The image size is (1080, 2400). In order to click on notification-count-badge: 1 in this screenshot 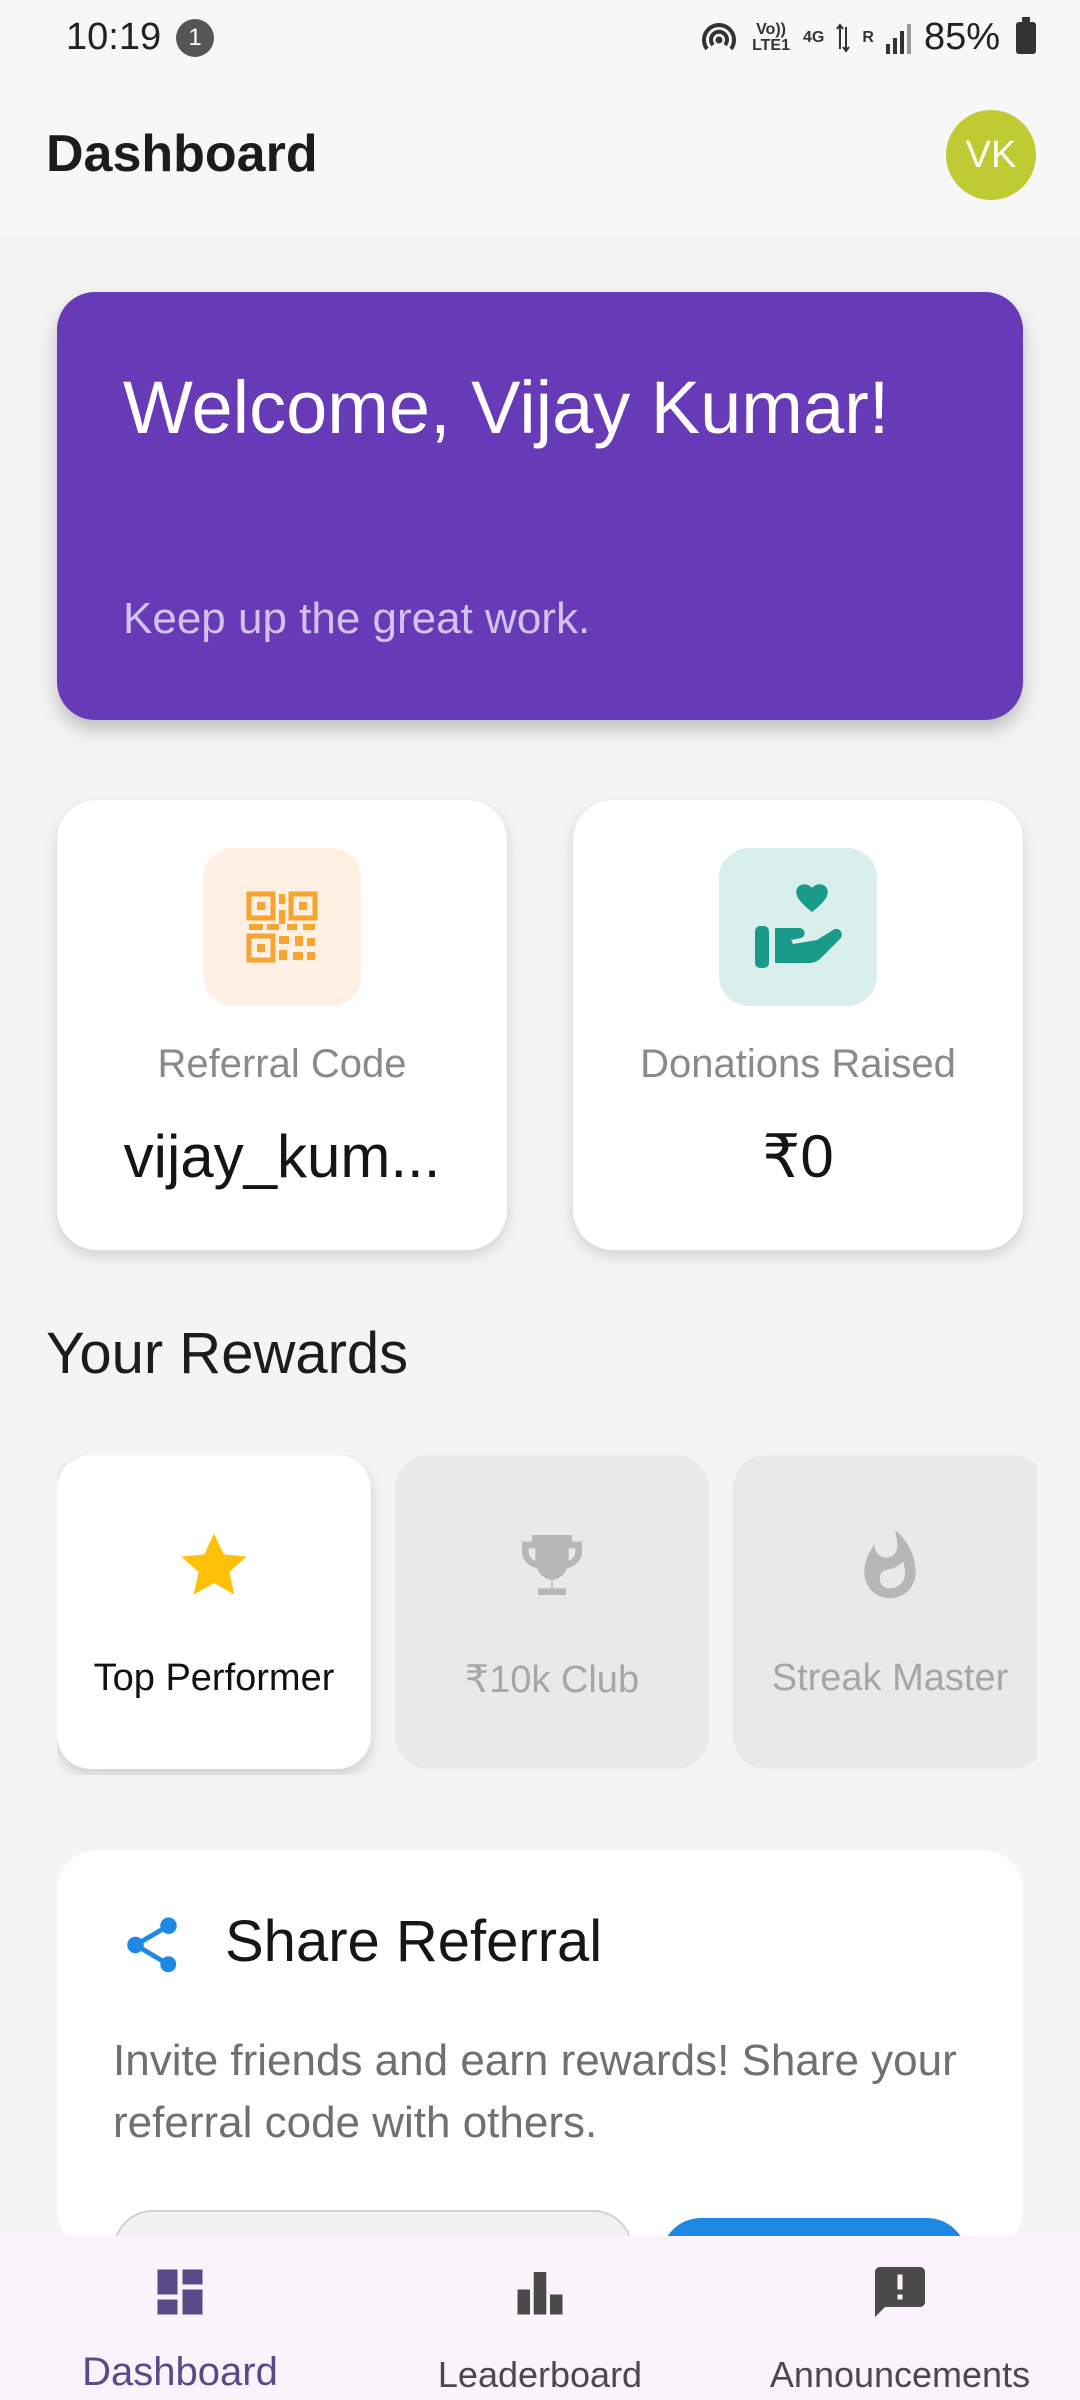, I will do `click(195, 38)`.